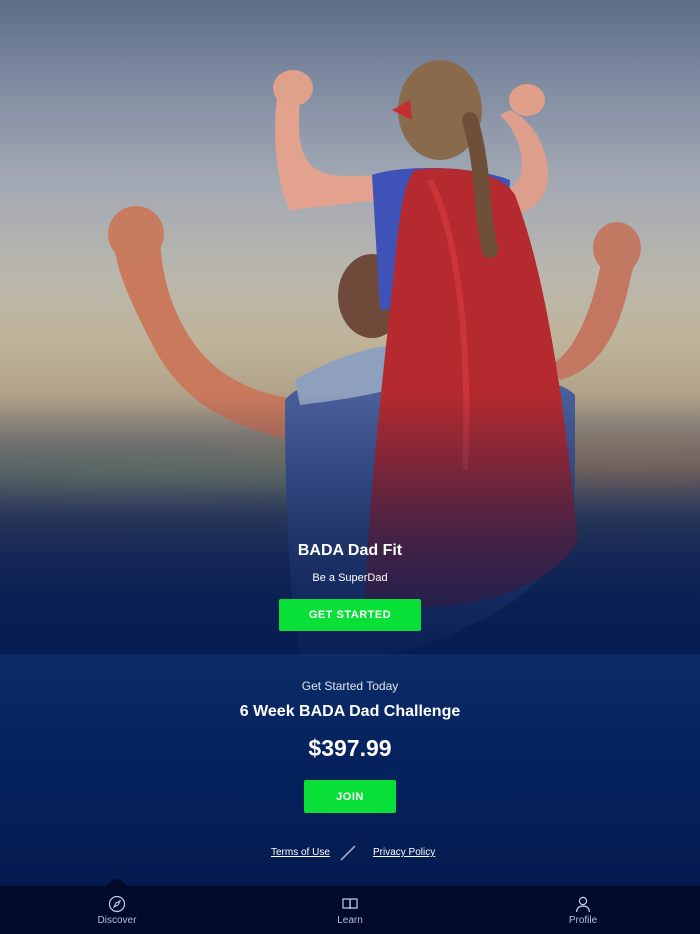 This screenshot has width=700, height=934. What do you see at coordinates (117, 920) in the screenshot?
I see `tab-discover-label: Discover` at bounding box center [117, 920].